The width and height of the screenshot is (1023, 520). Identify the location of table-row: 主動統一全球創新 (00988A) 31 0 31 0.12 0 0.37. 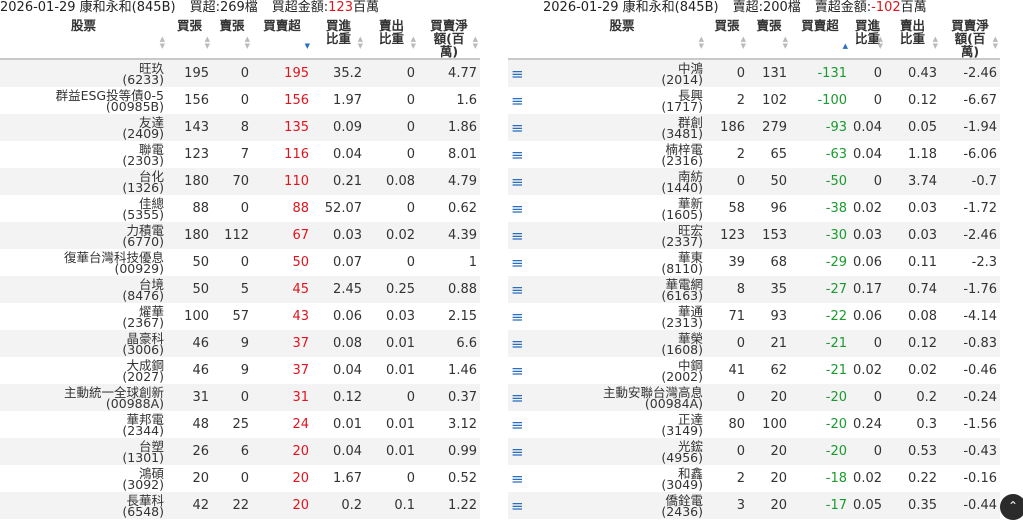
(240, 397).